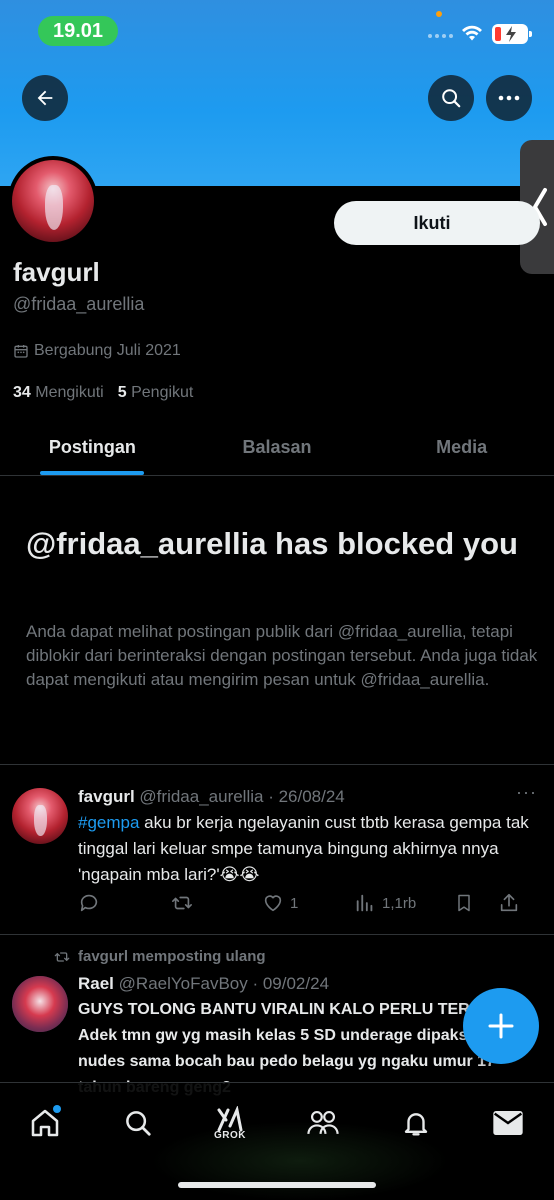  Describe the element at coordinates (509, 902) in the screenshot. I see `share-icon` at that location.